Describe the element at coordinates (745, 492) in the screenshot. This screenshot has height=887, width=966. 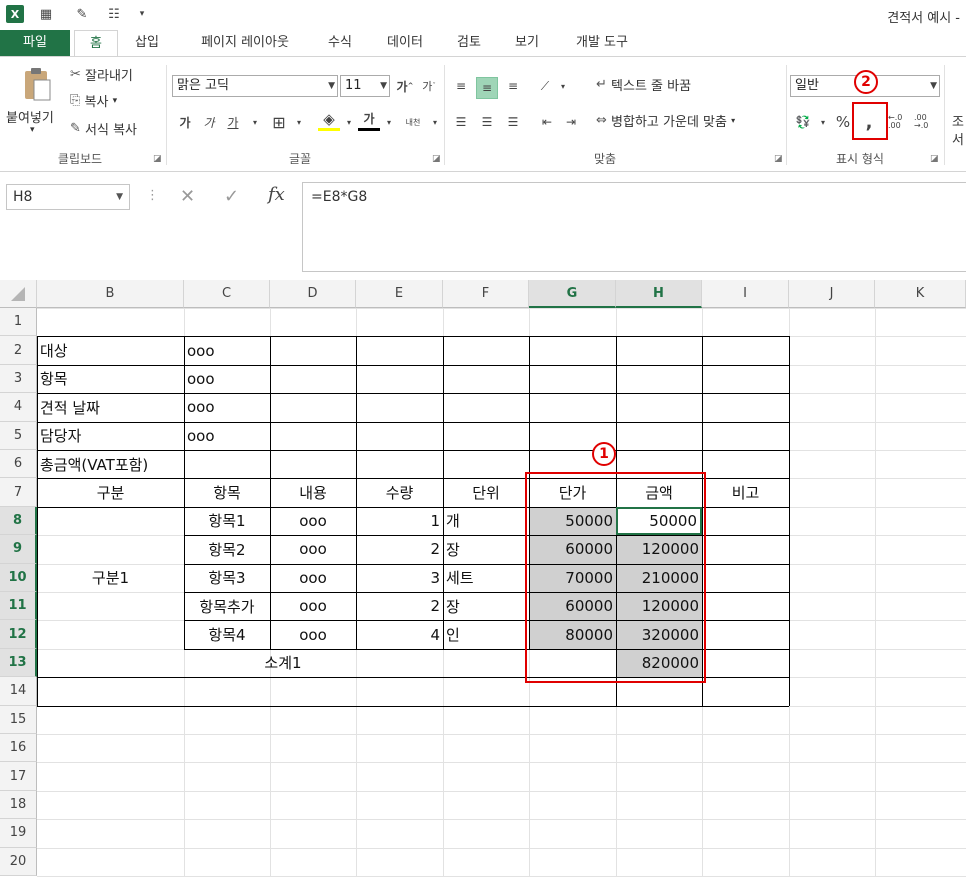
I see `header-cell-i: 비고` at that location.